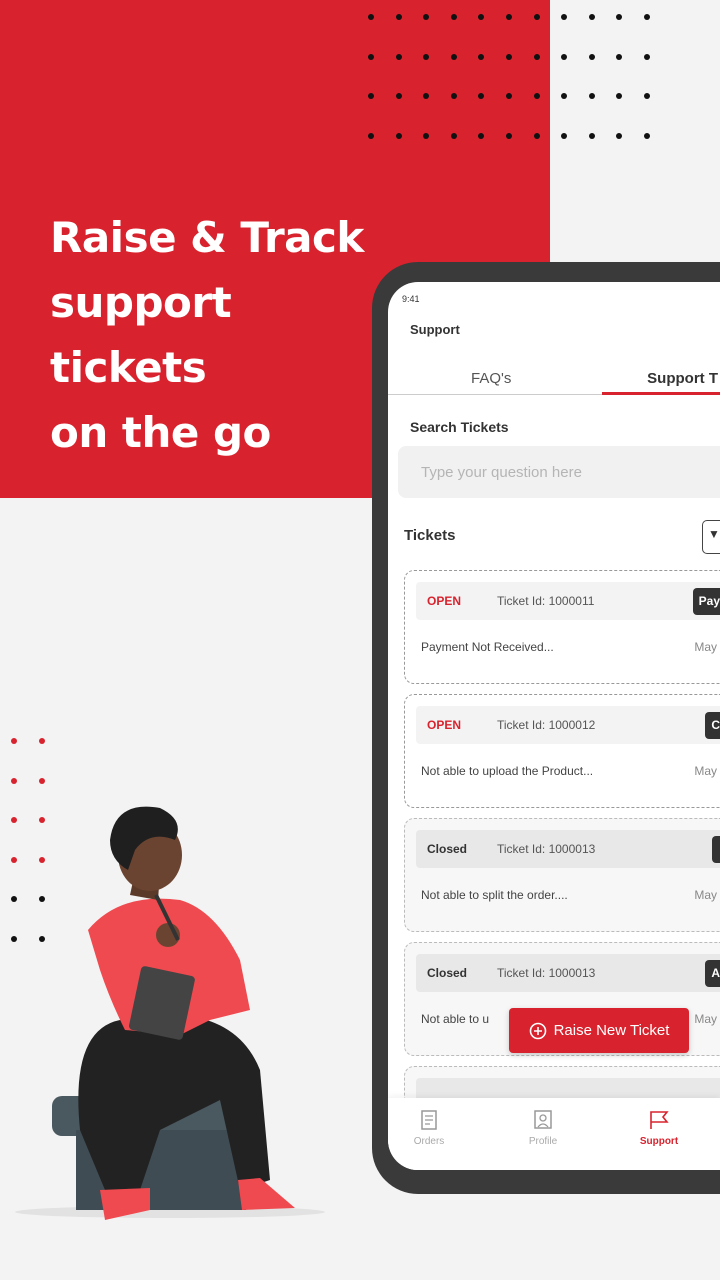  What do you see at coordinates (141, 302) in the screenshot?
I see `headline-line: support` at bounding box center [141, 302].